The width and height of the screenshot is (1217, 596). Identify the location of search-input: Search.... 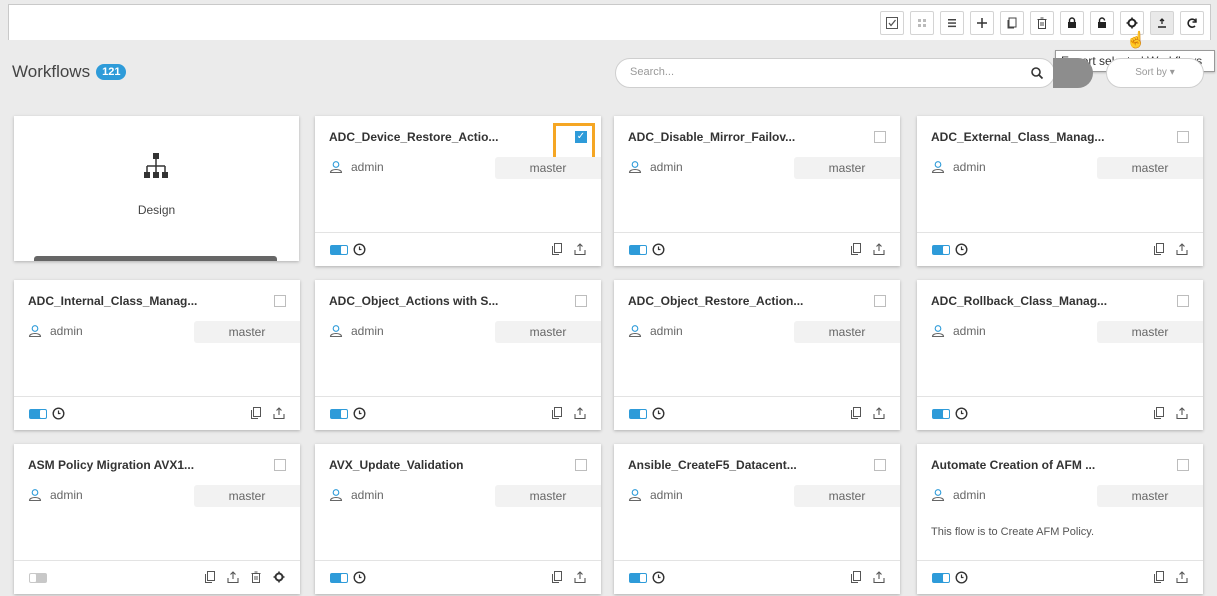
(835, 73).